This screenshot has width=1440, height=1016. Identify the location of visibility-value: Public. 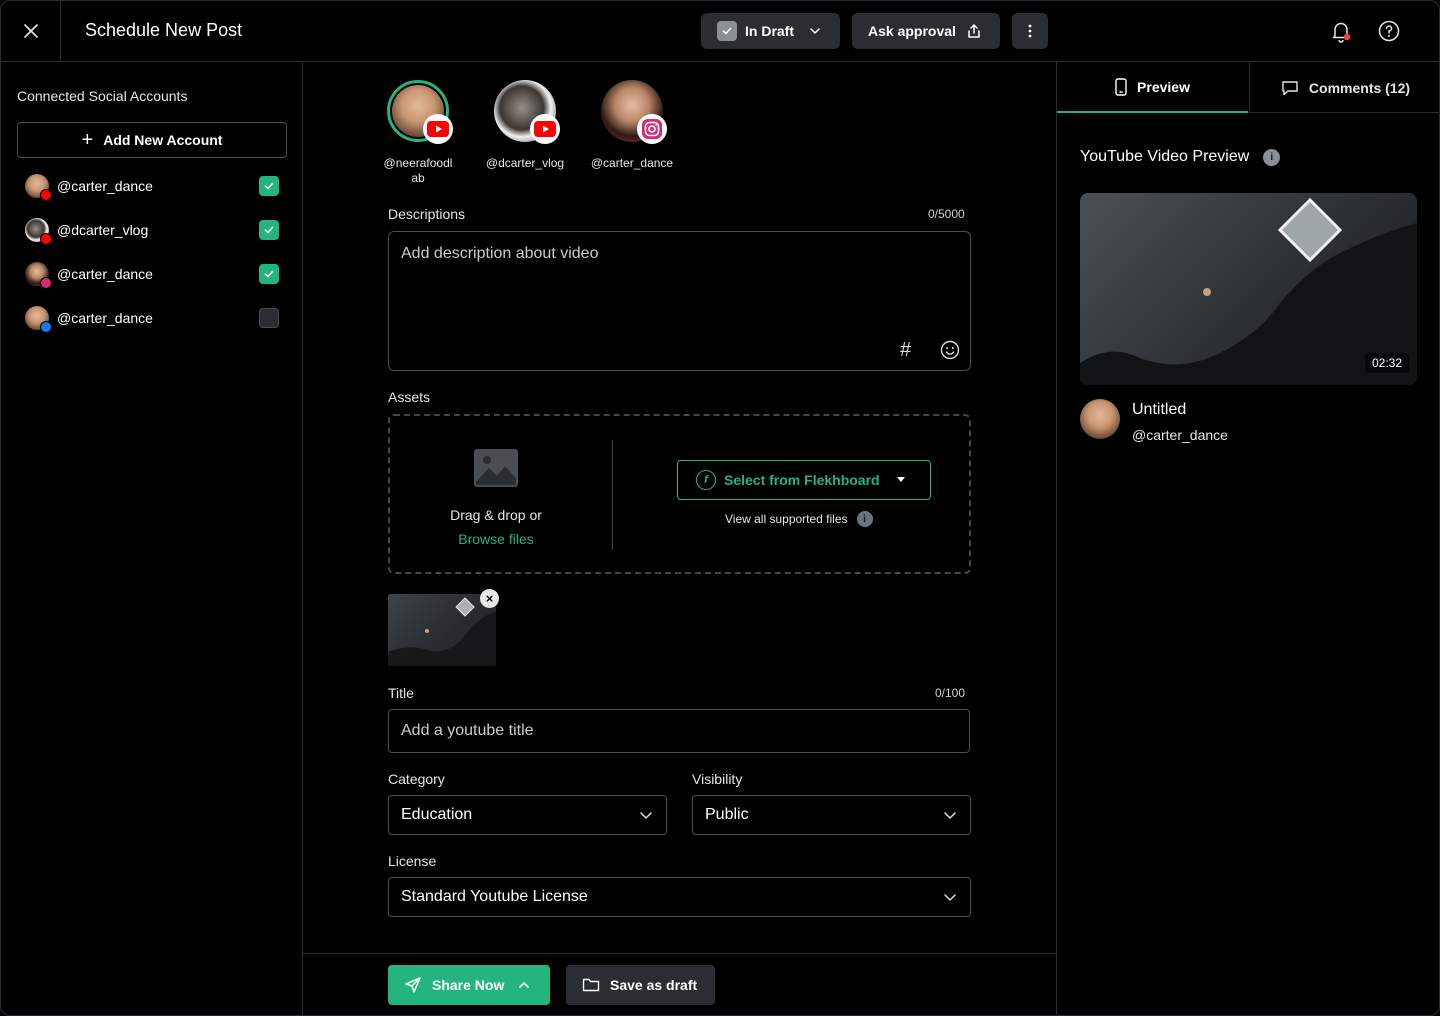
(727, 814).